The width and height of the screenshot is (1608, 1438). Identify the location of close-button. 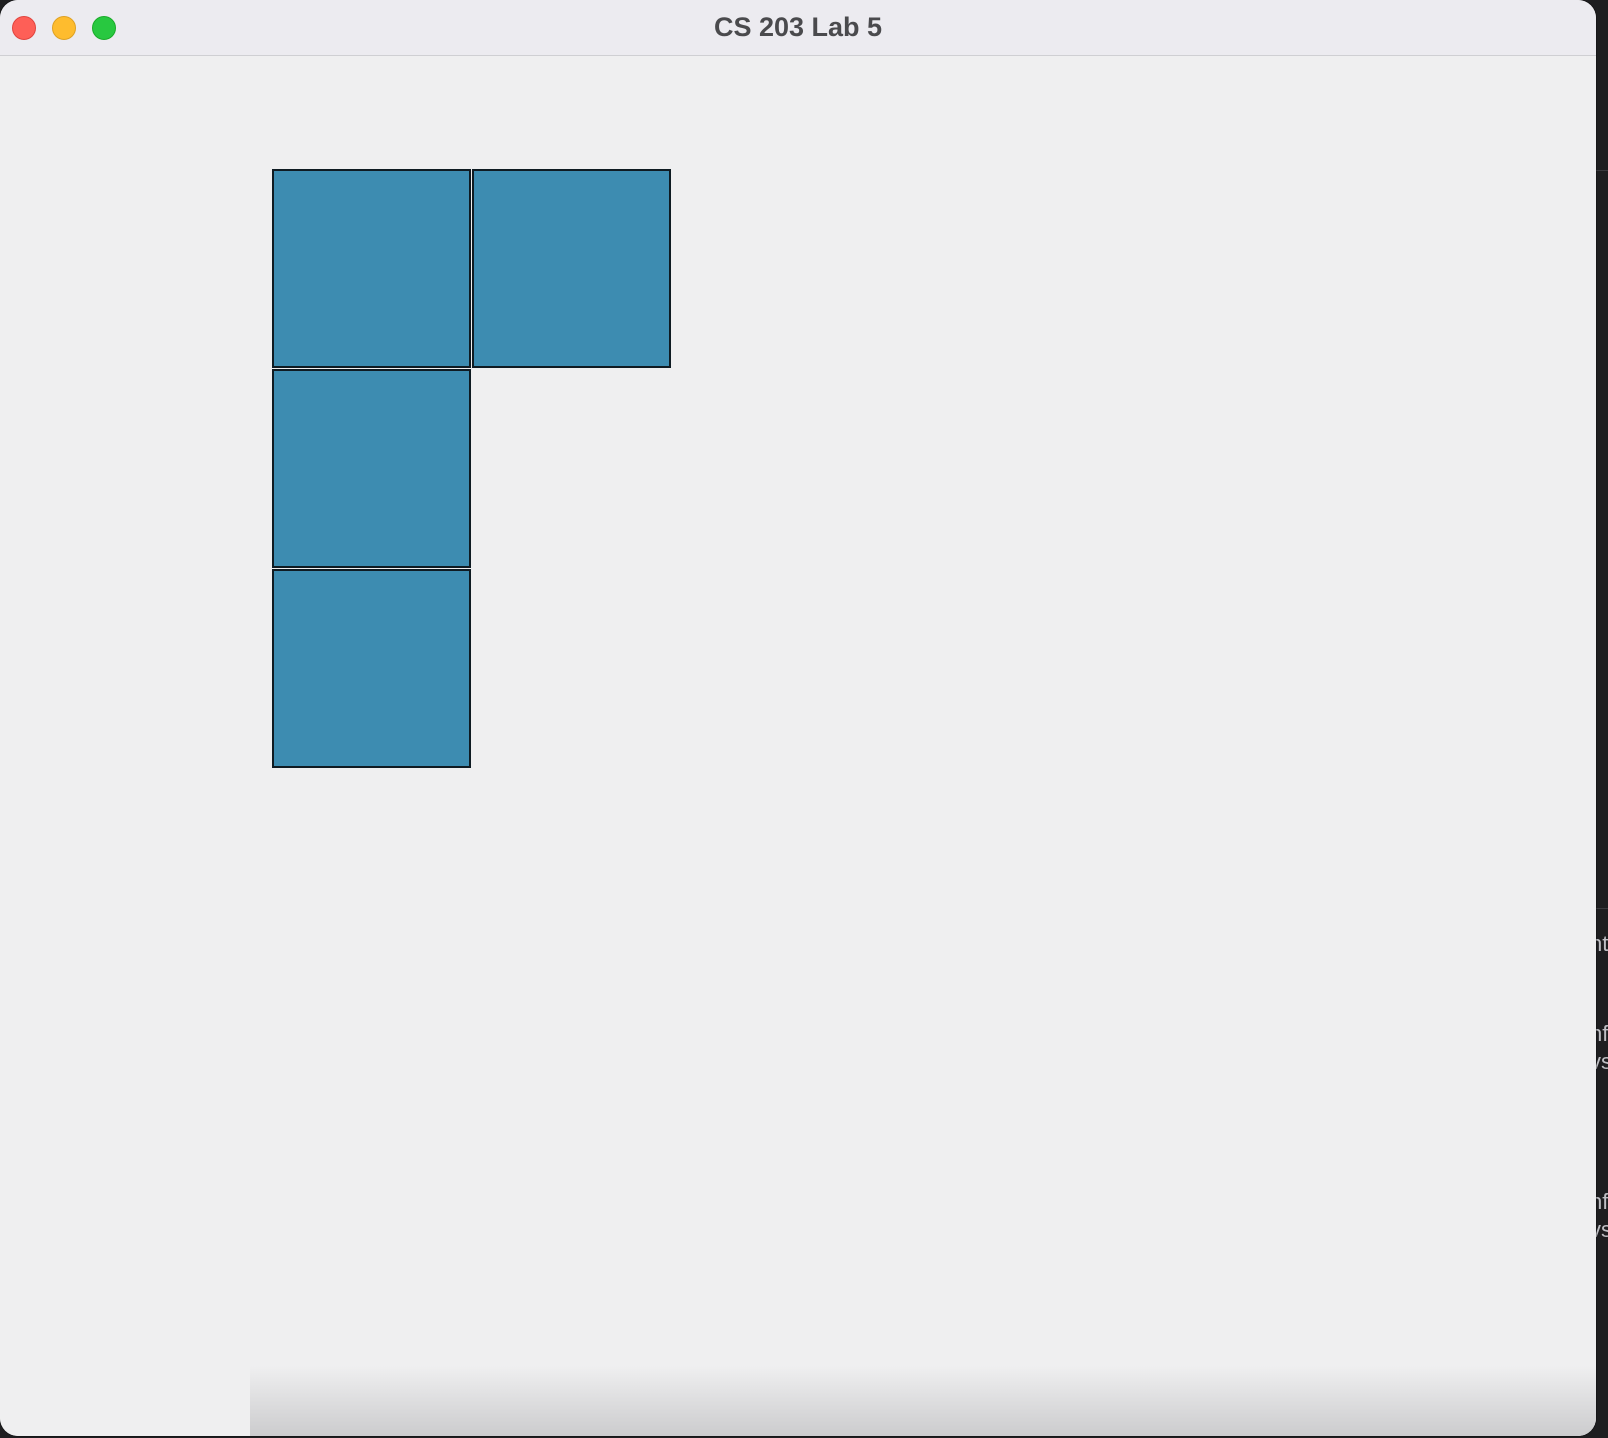
(24, 28).